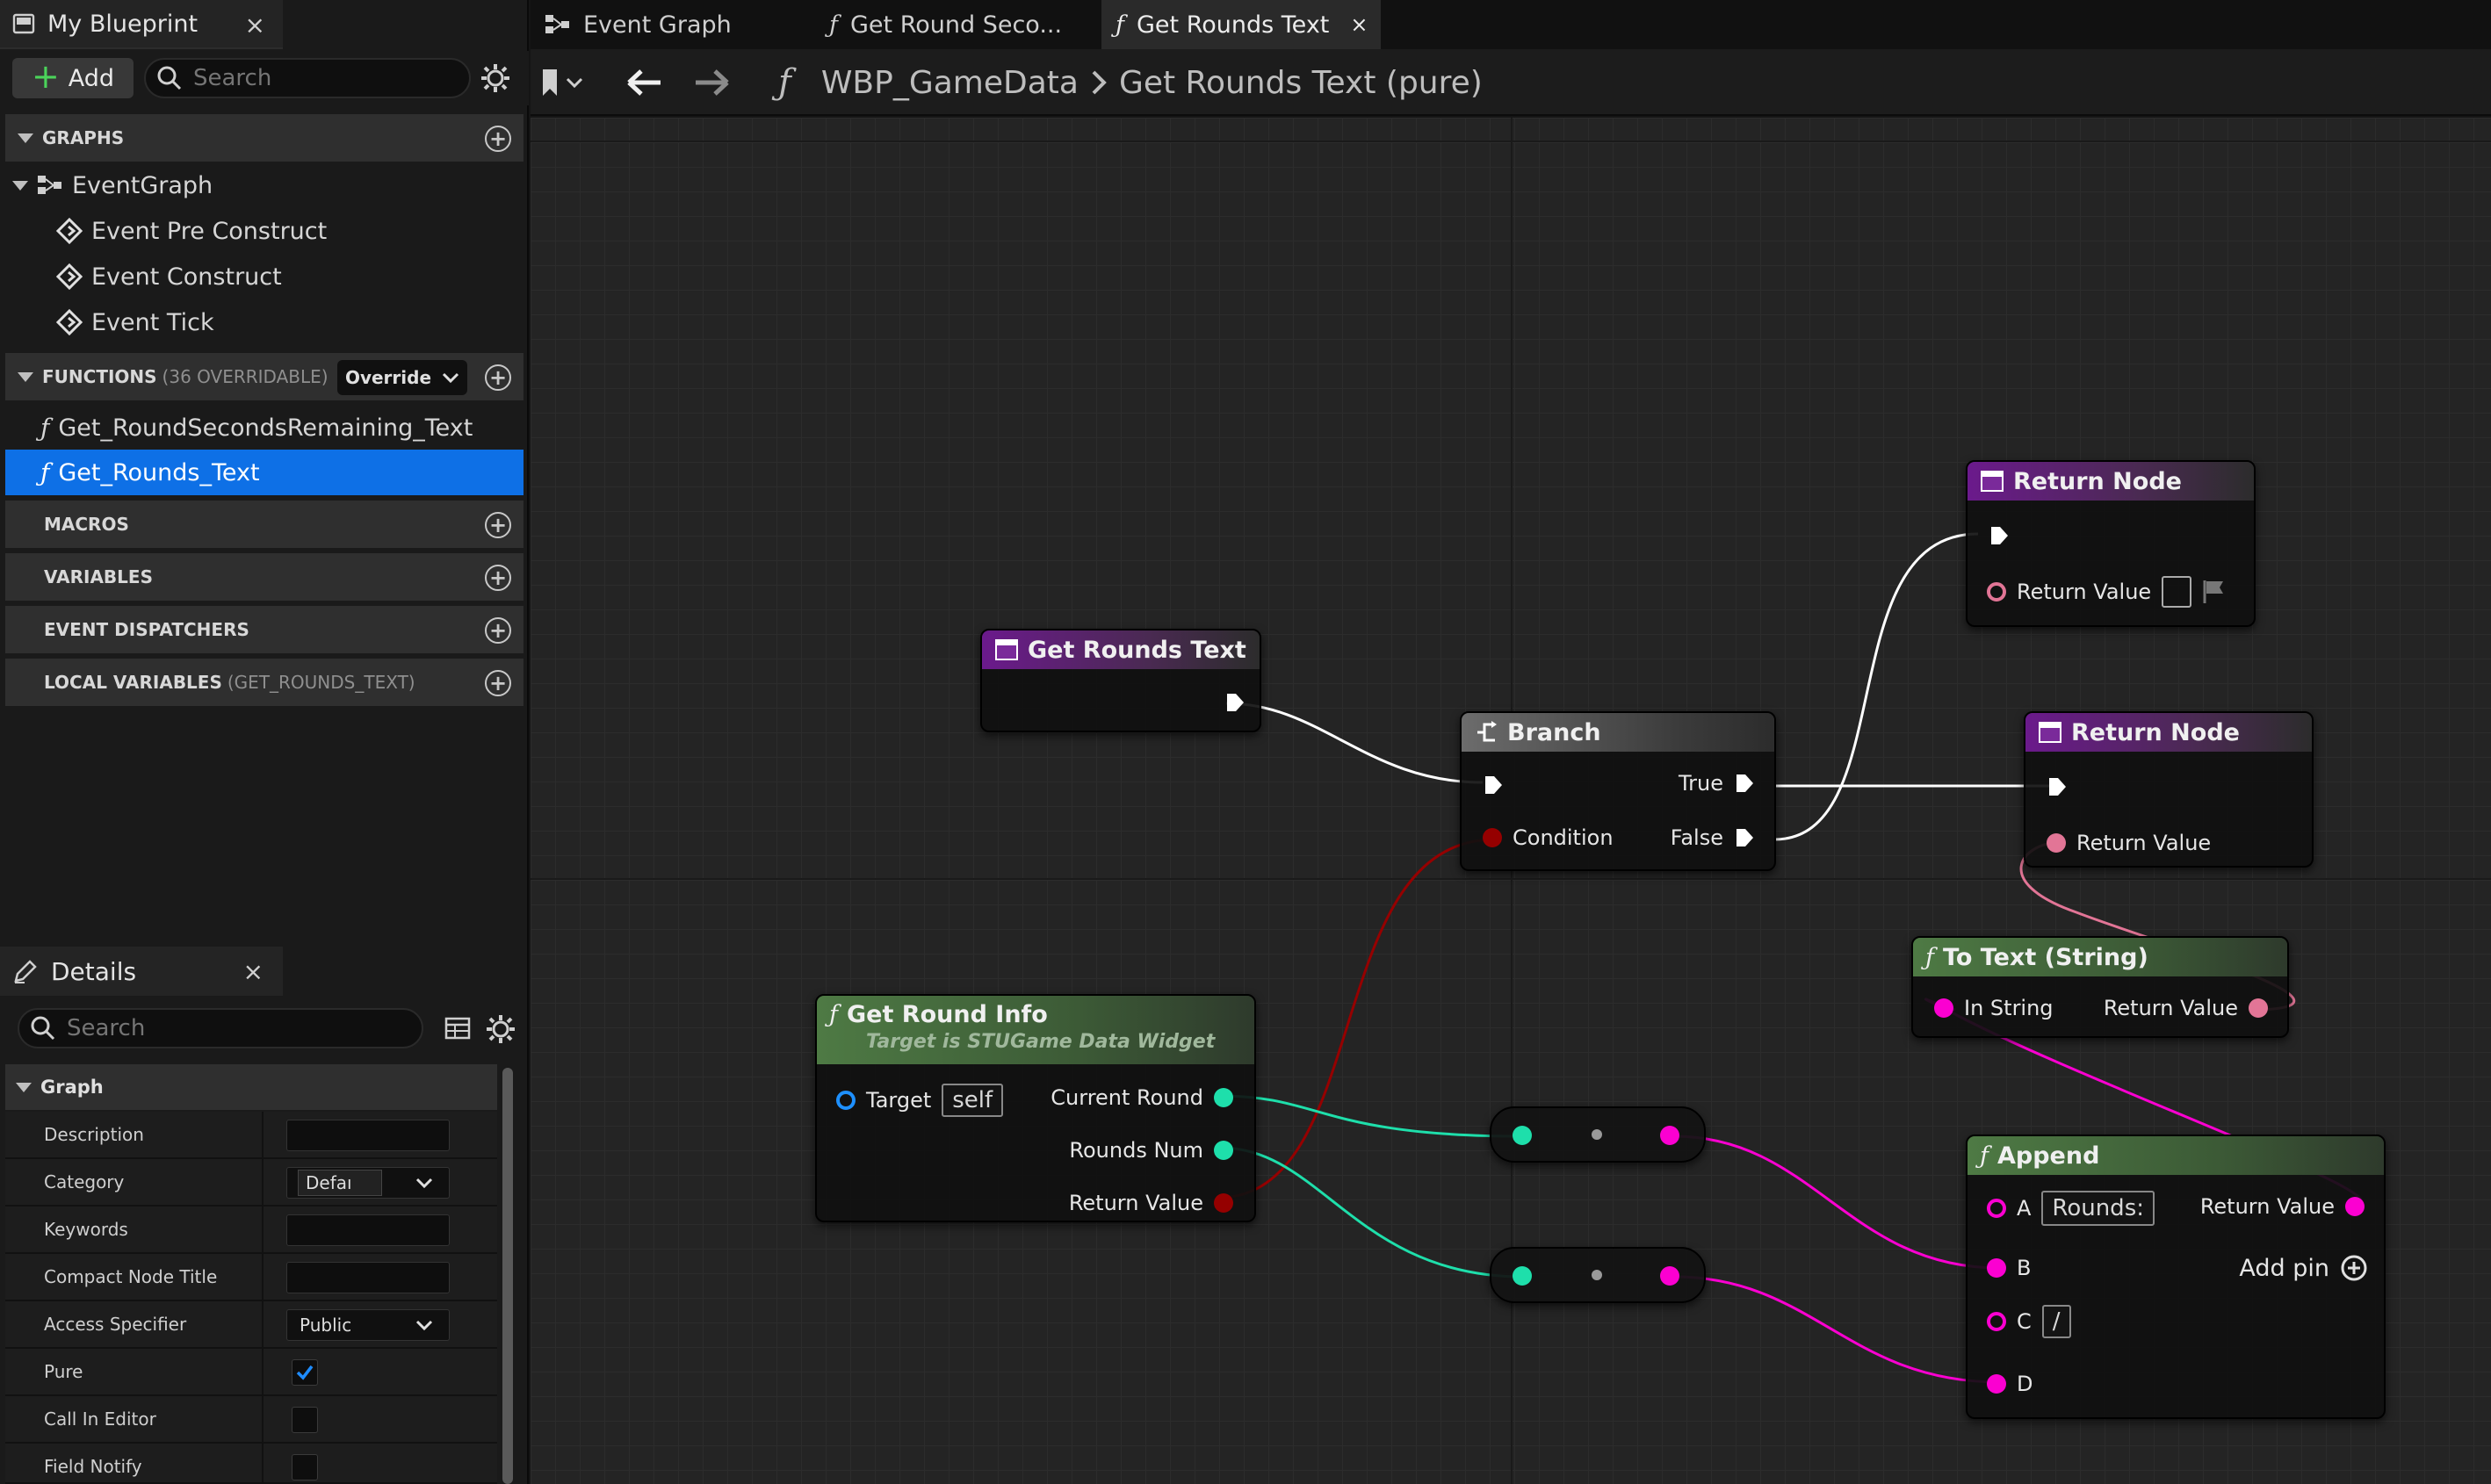  Describe the element at coordinates (141, 971) in the screenshot. I see `details-tab: Details ×` at that location.